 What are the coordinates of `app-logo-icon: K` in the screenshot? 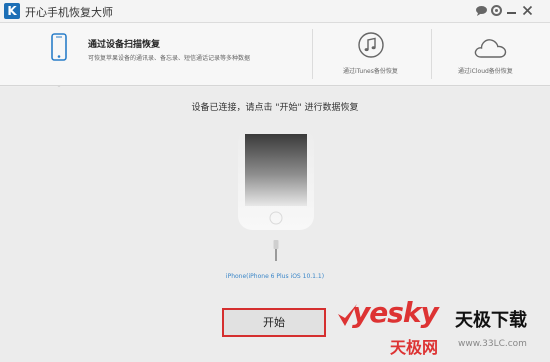 It's located at (12, 11).